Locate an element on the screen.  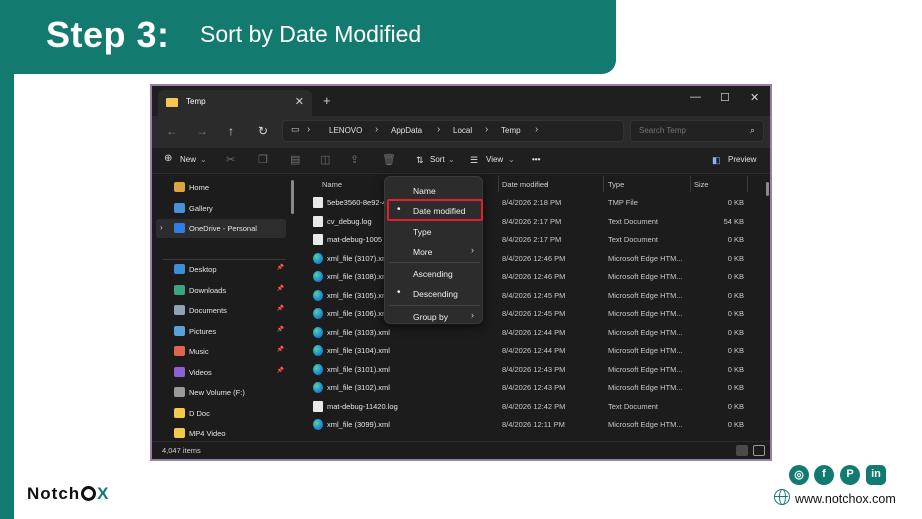
refresh-button: ↻ is located at coordinates (263, 131).